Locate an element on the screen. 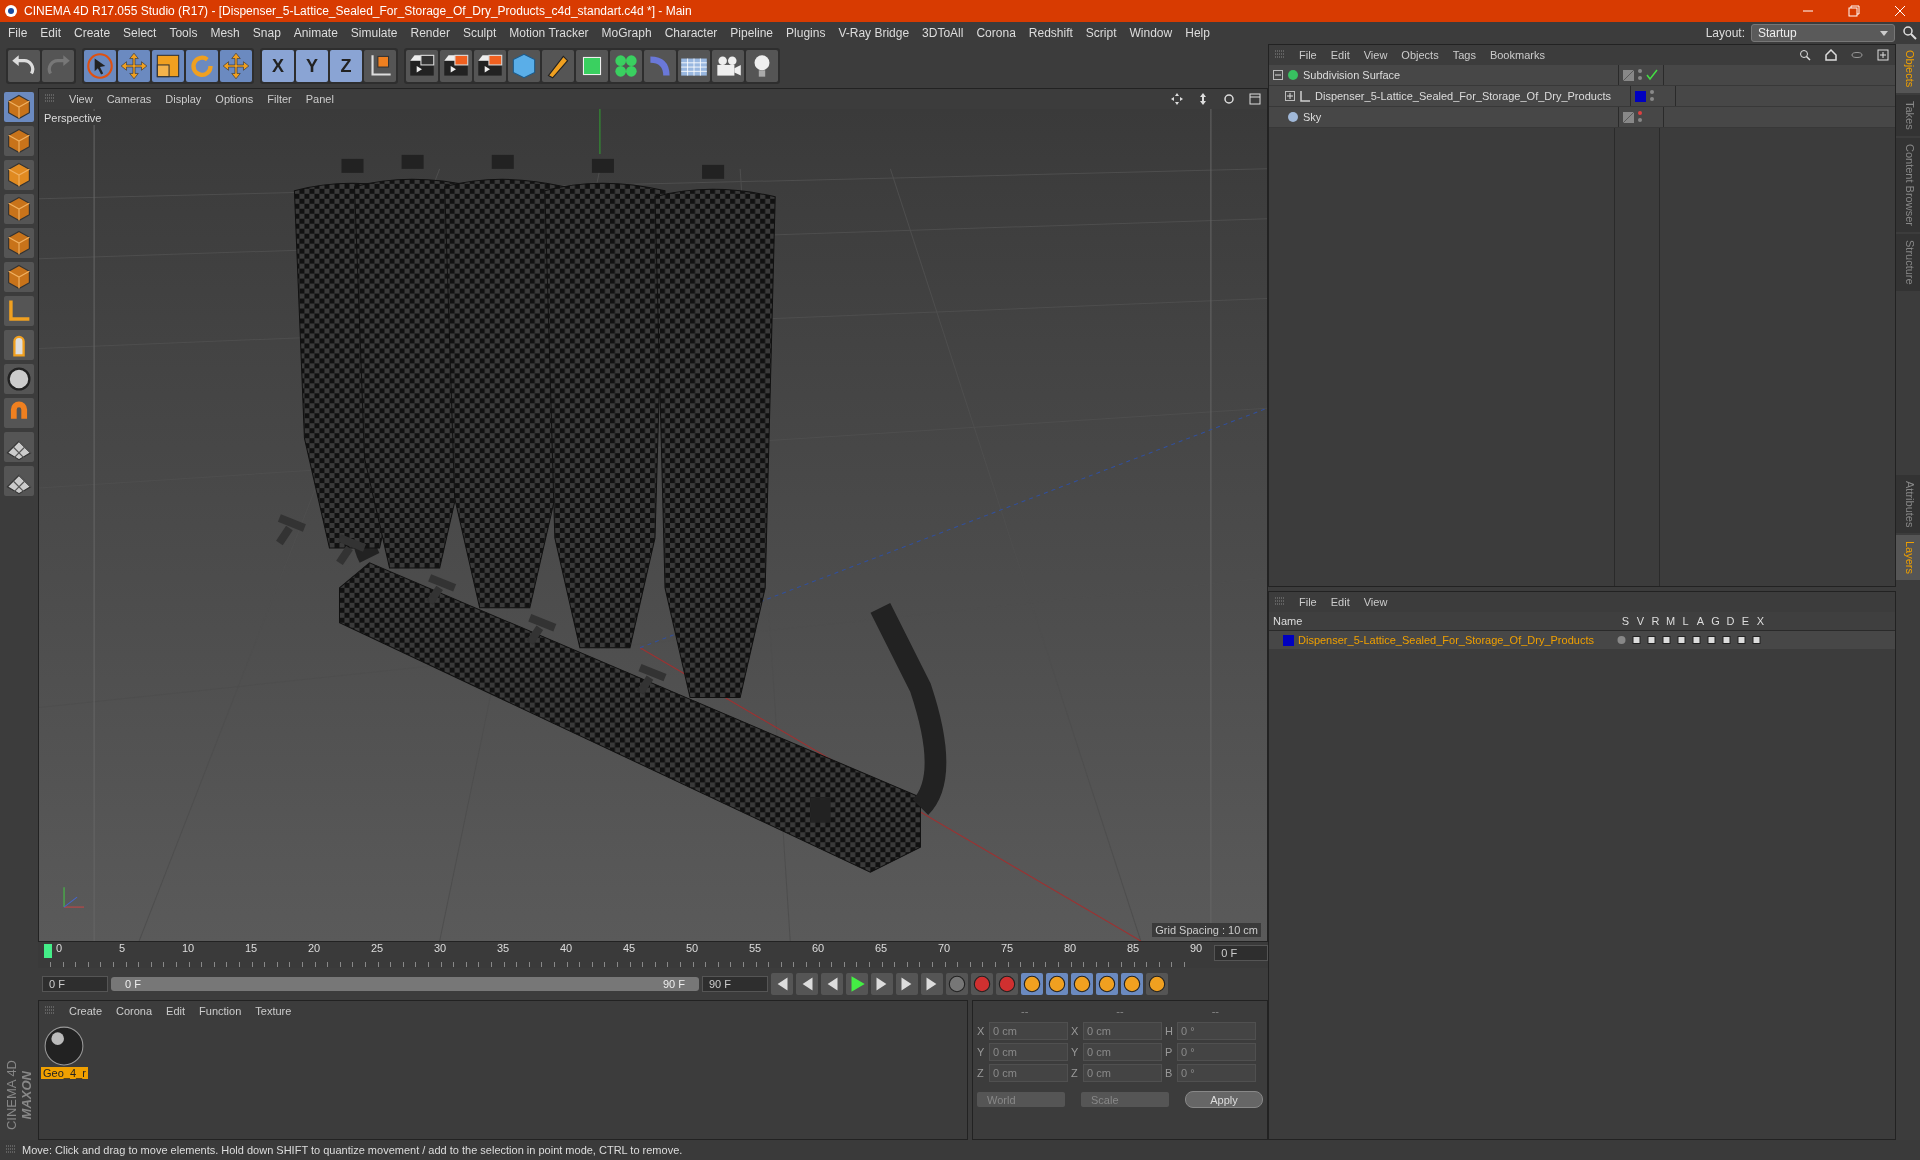 The width and height of the screenshot is (1920, 1160). material-menu-item: Create is located at coordinates (86, 1011).